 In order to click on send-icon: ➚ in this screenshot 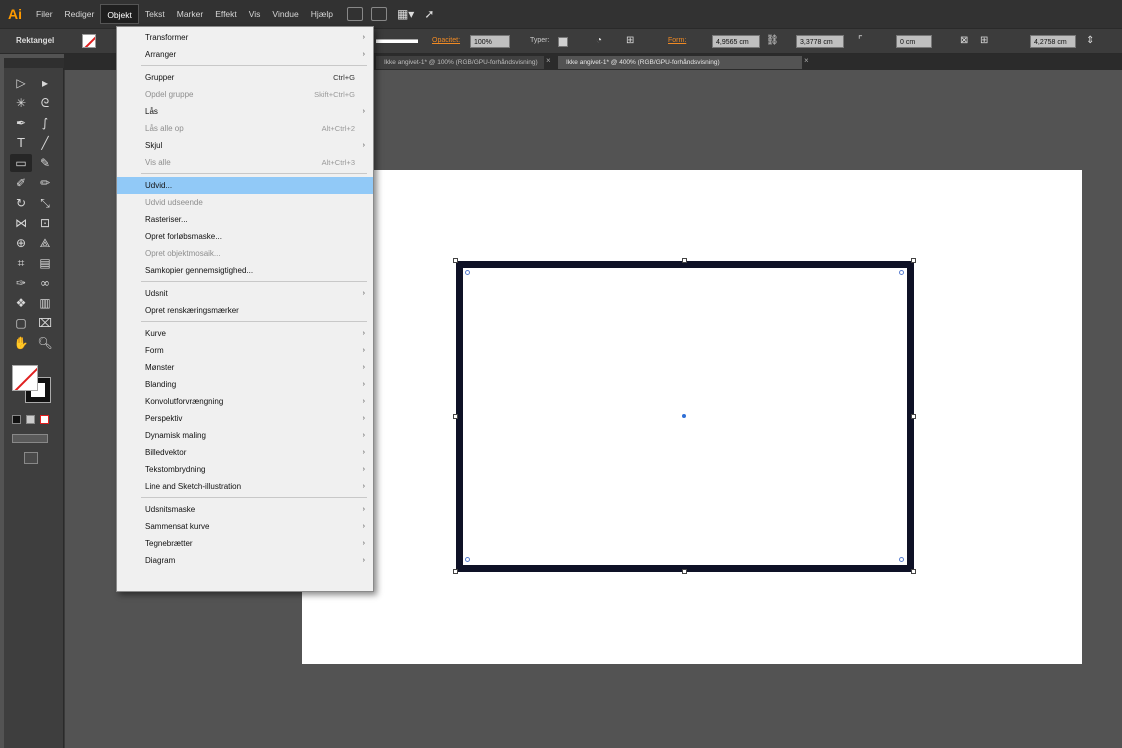, I will do `click(429, 14)`.